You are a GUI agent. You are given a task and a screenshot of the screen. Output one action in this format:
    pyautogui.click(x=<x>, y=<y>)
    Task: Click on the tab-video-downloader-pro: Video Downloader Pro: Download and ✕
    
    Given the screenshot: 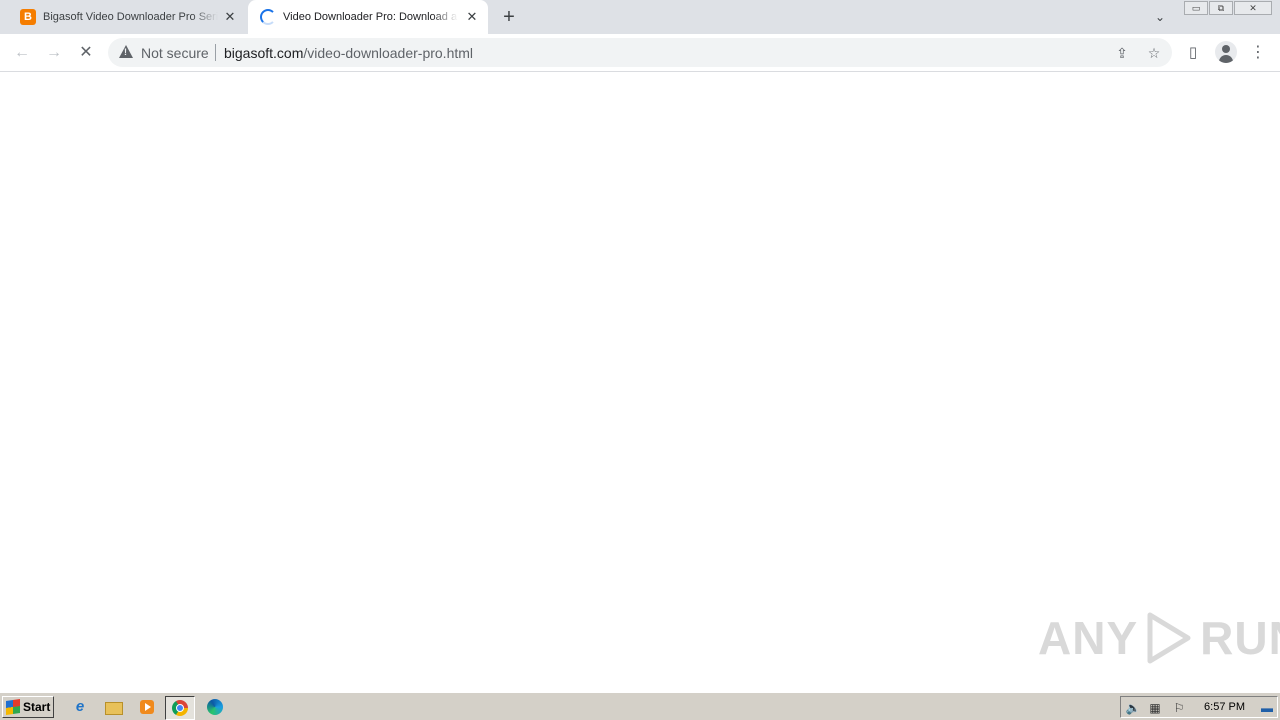 What is the action you would take?
    pyautogui.click(x=368, y=17)
    